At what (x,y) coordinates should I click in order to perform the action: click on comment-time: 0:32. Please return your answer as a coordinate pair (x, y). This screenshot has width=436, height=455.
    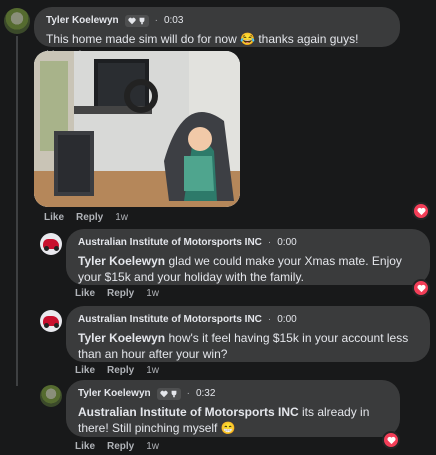
    Looking at the image, I should click on (205, 394).